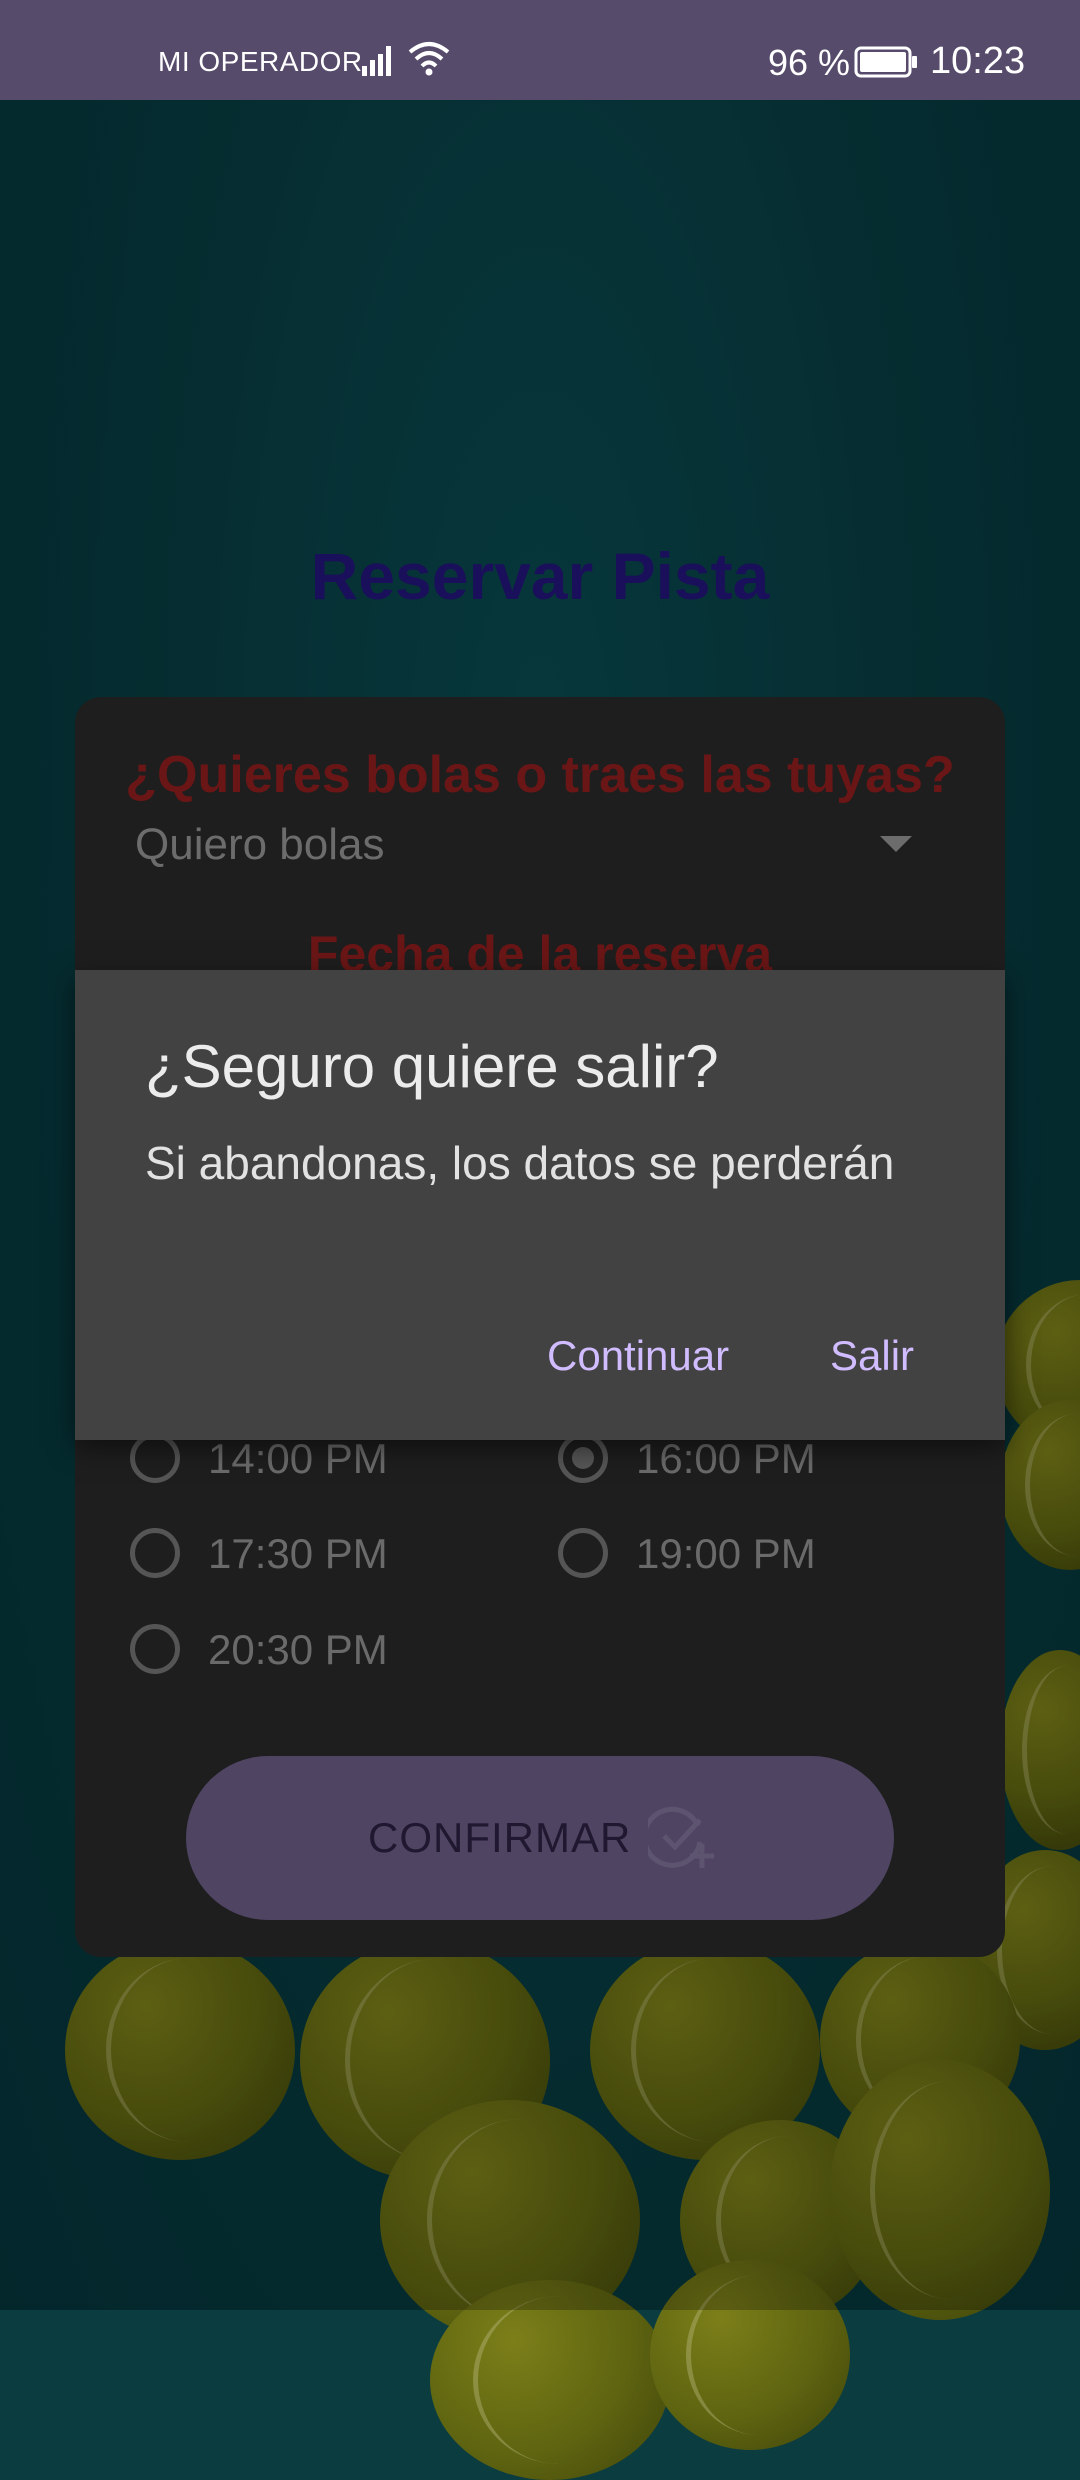 The width and height of the screenshot is (1080, 2480). What do you see at coordinates (540, 50) in the screenshot?
I see `status-bar: MI OPERADOR 96 % 10:23` at bounding box center [540, 50].